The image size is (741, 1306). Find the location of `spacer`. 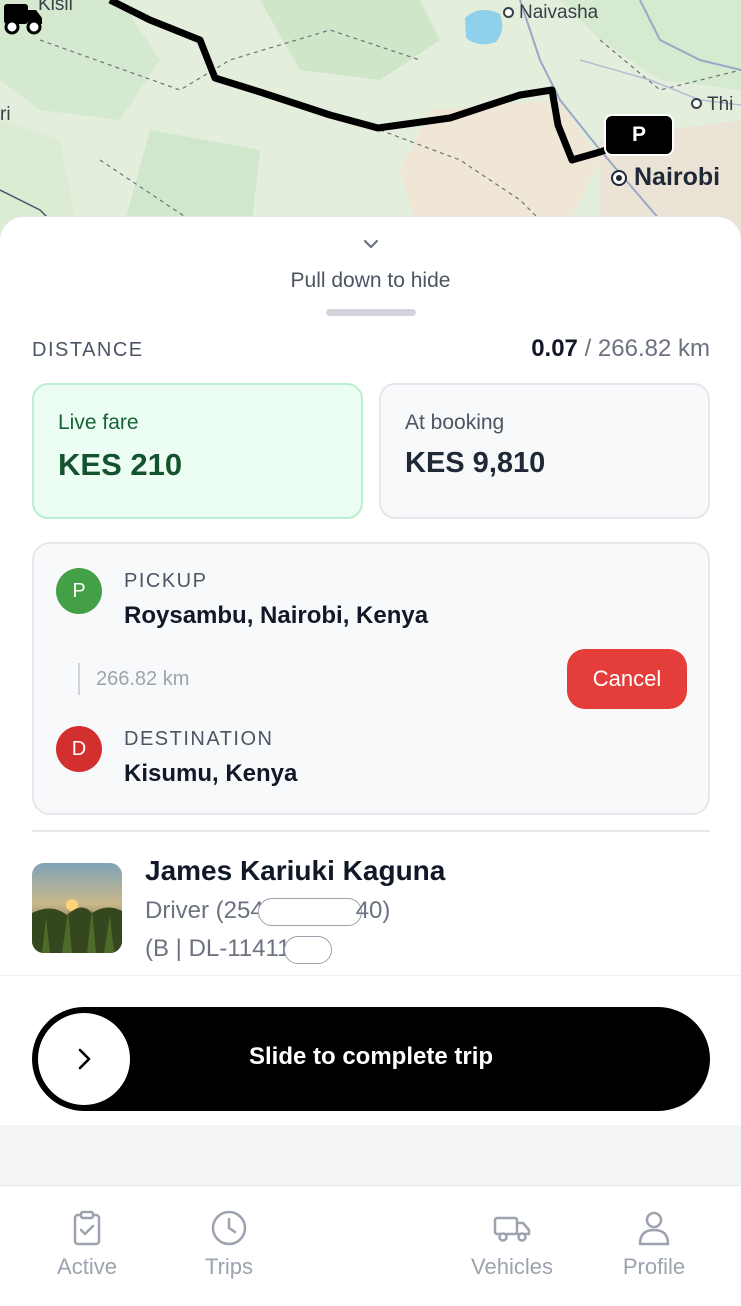

spacer is located at coordinates (370, 1156).